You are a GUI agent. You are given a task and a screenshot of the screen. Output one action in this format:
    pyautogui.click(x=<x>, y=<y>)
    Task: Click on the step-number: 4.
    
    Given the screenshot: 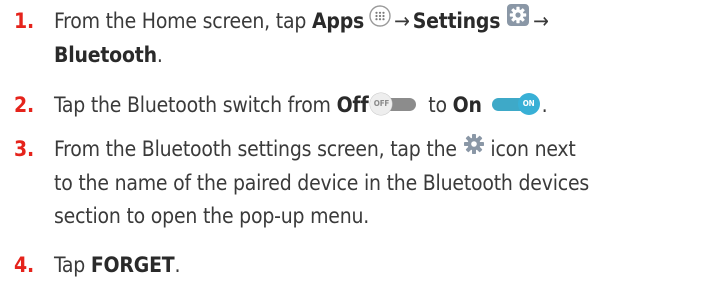 What is the action you would take?
    pyautogui.click(x=24, y=265)
    